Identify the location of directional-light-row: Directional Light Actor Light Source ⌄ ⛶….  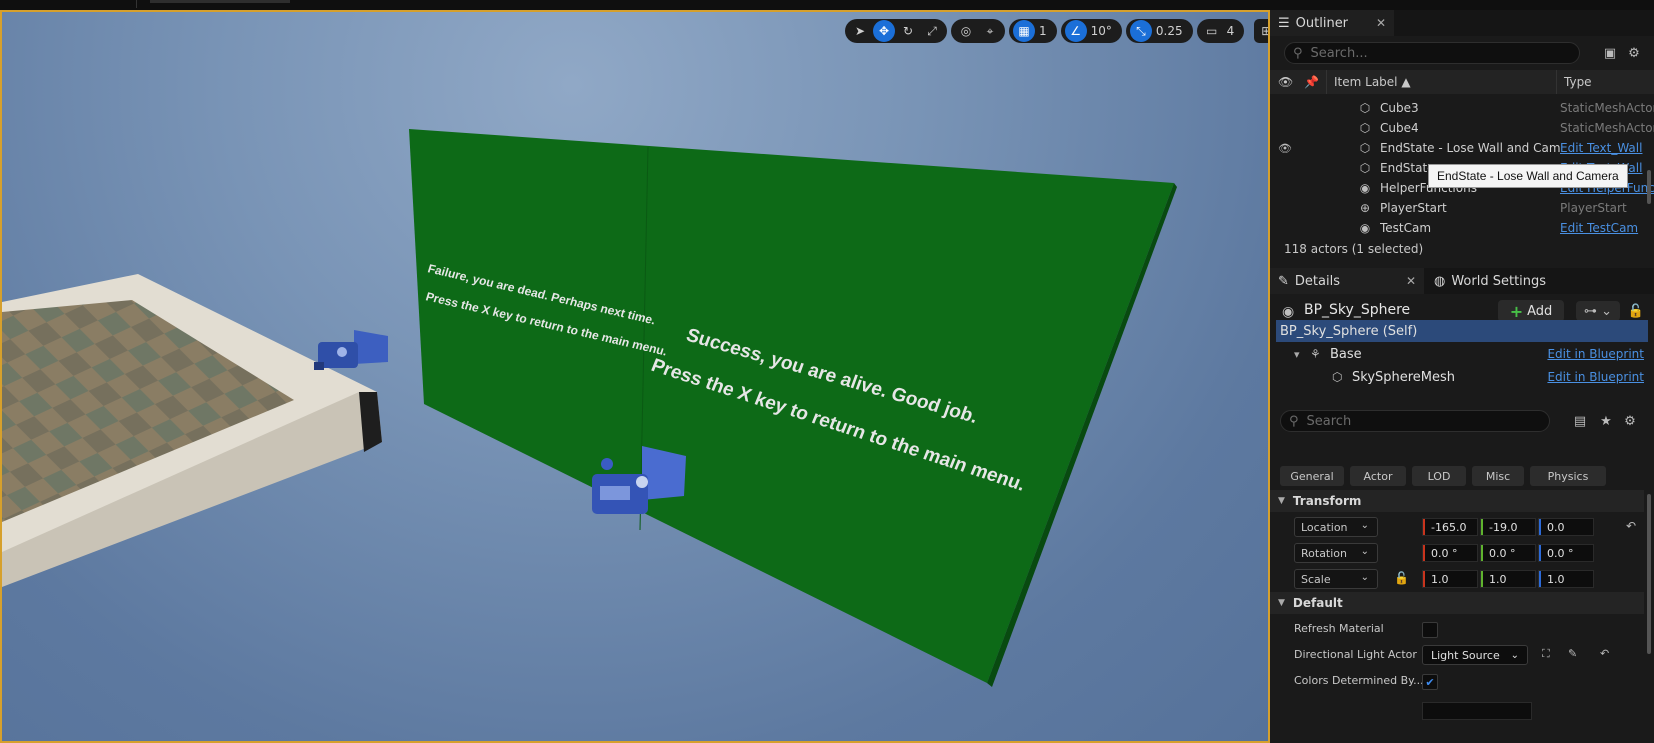
(1457, 655).